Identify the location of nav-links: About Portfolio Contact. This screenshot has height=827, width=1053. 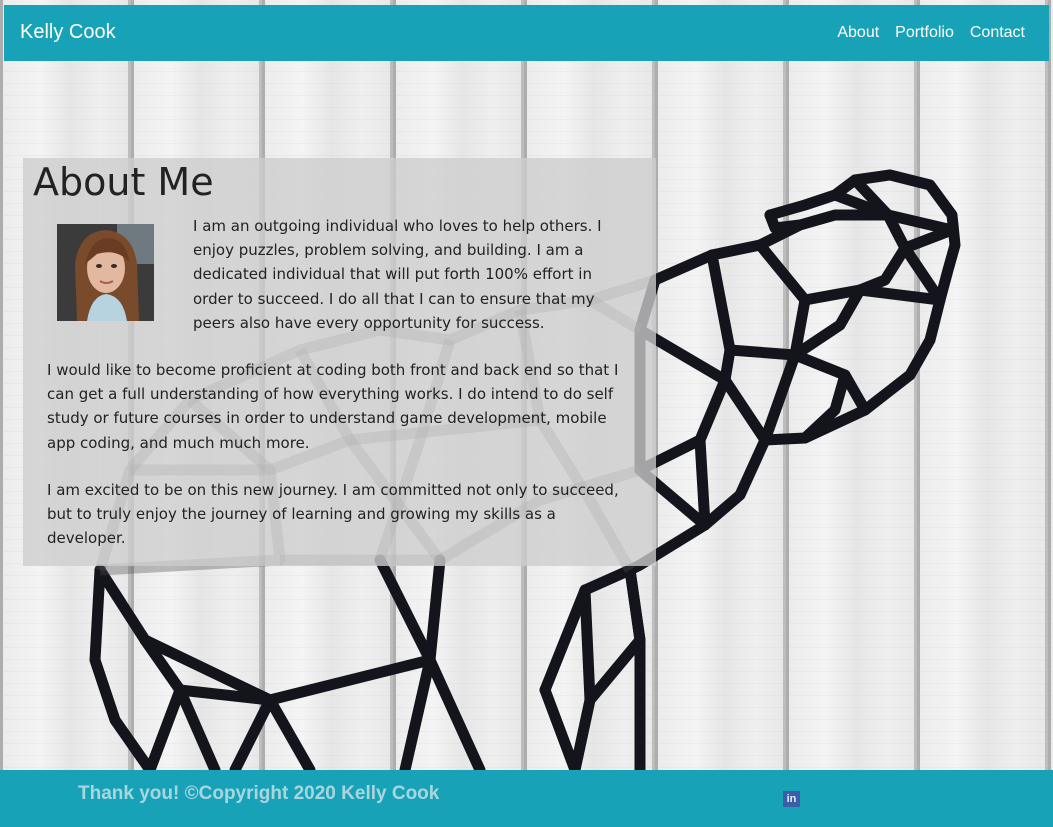
(931, 33).